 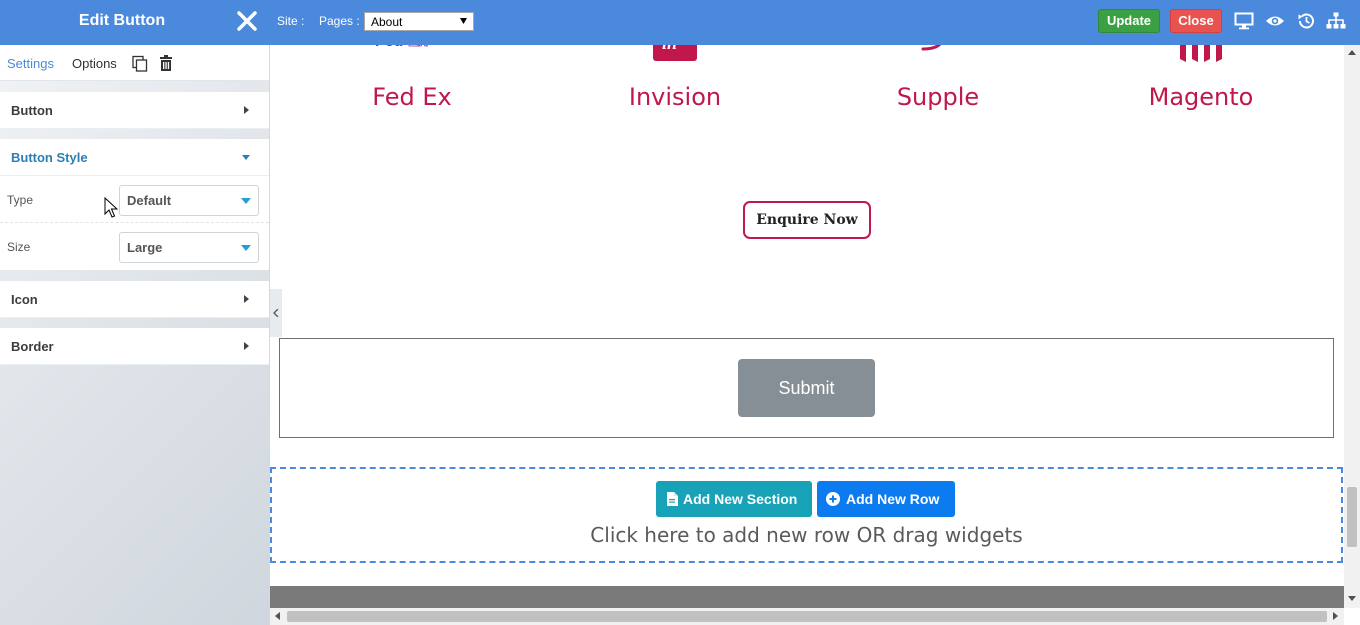 What do you see at coordinates (149, 200) in the screenshot?
I see `type-select-value: Default` at bounding box center [149, 200].